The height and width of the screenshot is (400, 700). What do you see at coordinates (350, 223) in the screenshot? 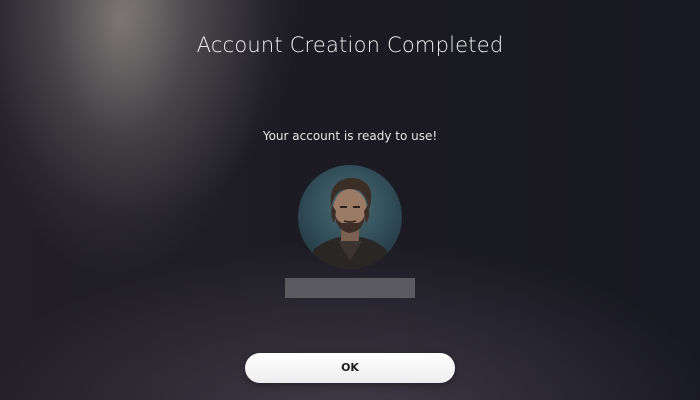
I see `avatar-portrait` at bounding box center [350, 223].